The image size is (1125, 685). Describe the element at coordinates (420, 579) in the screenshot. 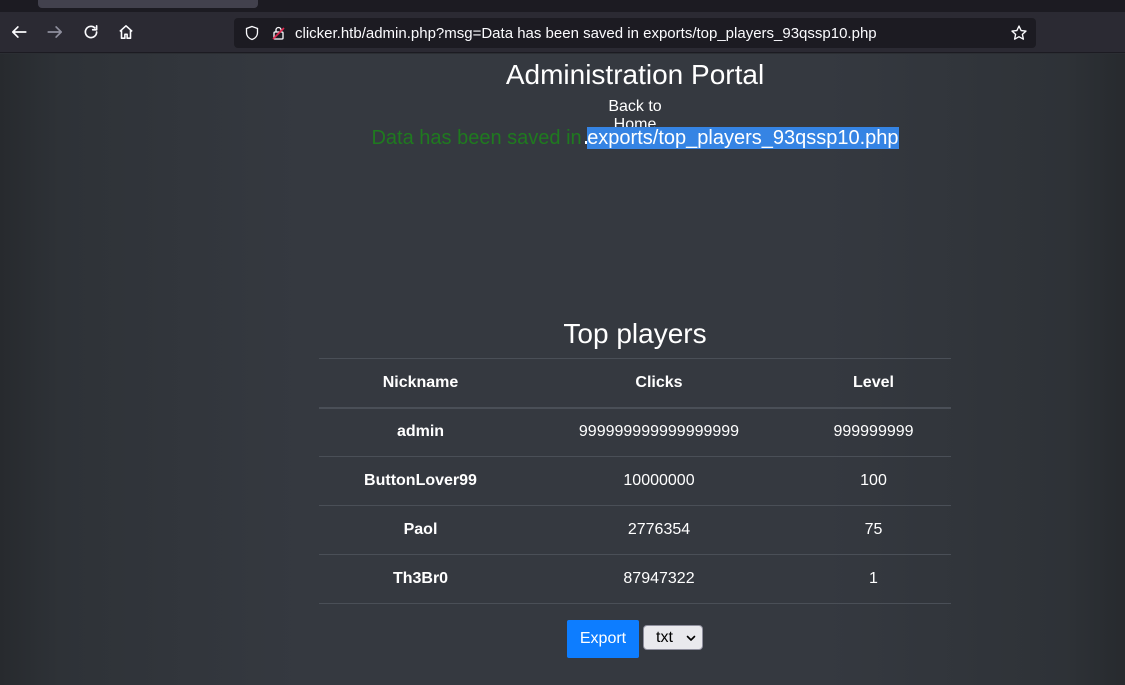

I see `player-nickname: Th3Br0` at that location.